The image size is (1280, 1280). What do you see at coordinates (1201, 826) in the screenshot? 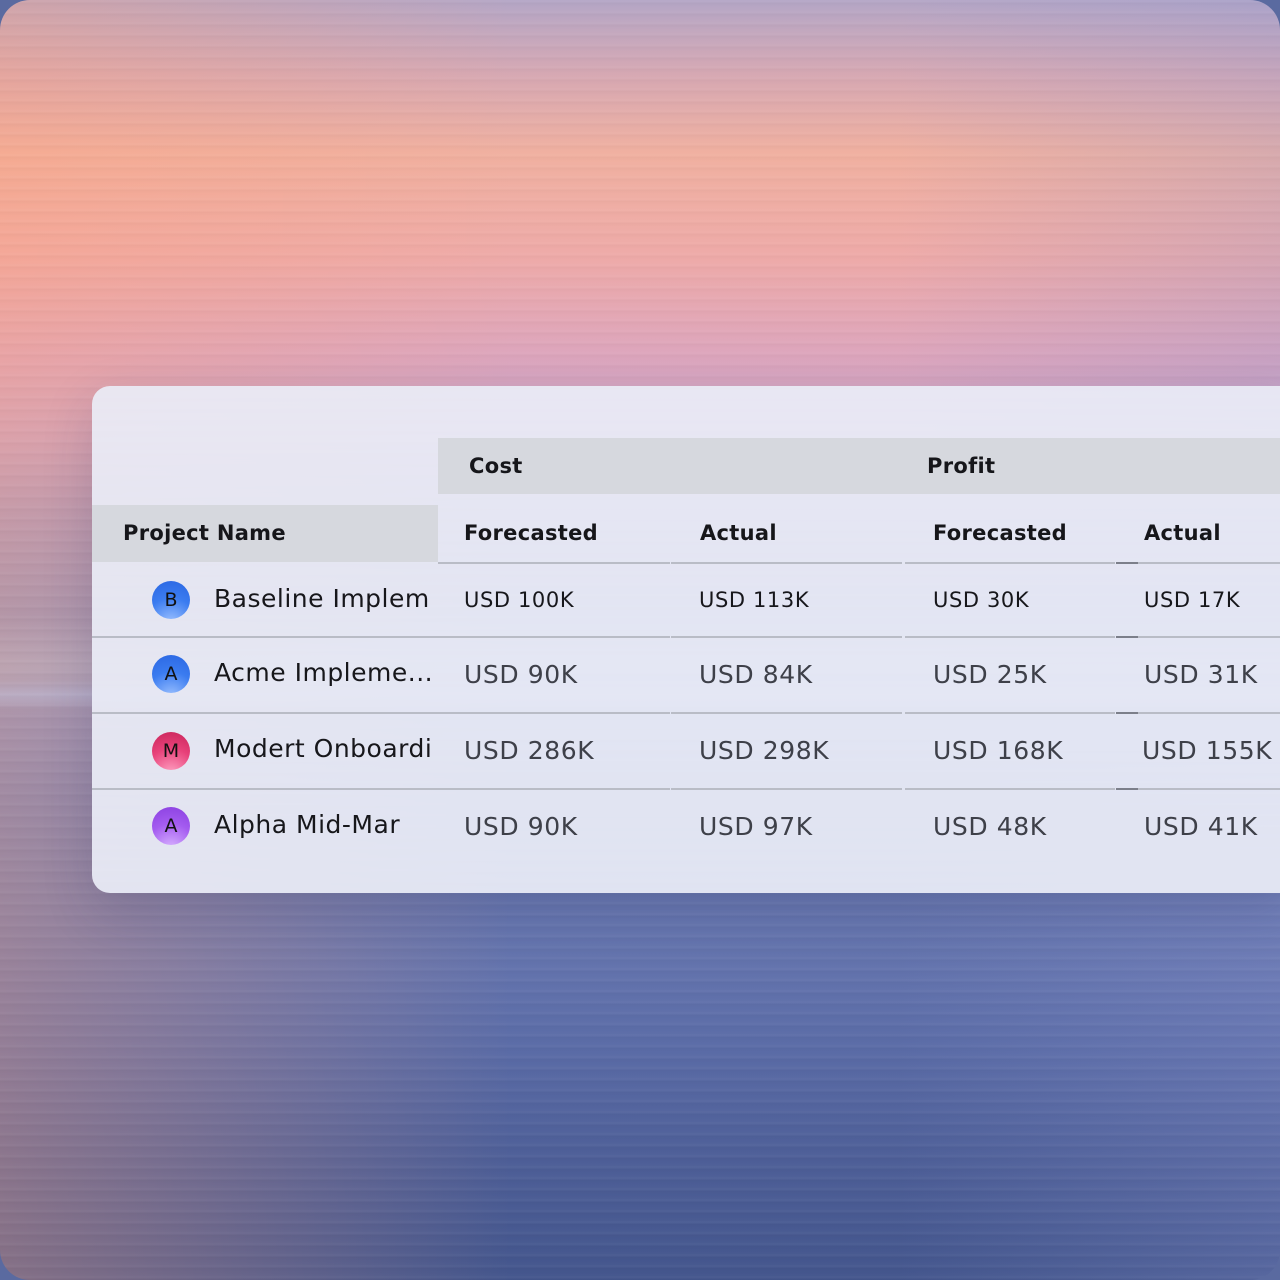
I see `profit-actual-cell: USD 41K` at bounding box center [1201, 826].